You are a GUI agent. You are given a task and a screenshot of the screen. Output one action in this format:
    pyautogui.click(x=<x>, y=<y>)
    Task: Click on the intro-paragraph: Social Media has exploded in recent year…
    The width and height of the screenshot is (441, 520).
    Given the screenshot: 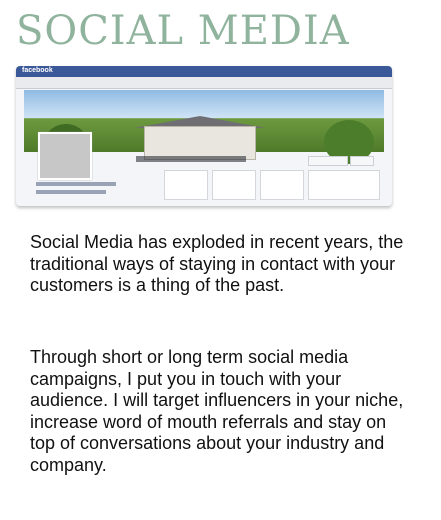 What is the action you would take?
    pyautogui.click(x=217, y=263)
    